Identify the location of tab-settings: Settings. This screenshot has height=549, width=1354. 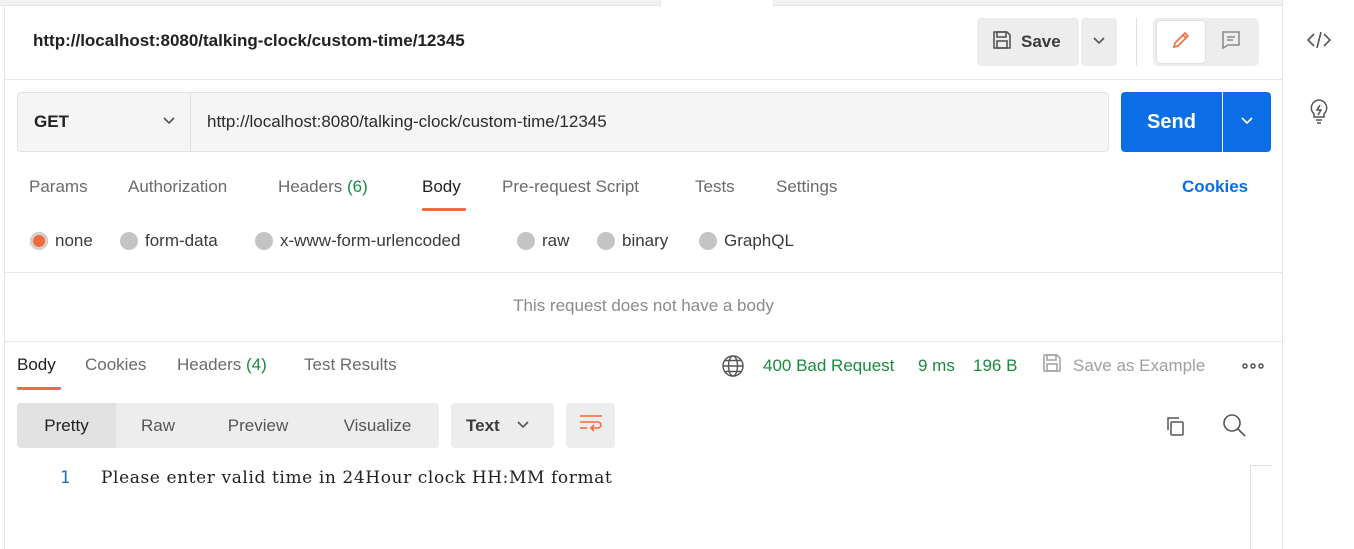
(806, 187).